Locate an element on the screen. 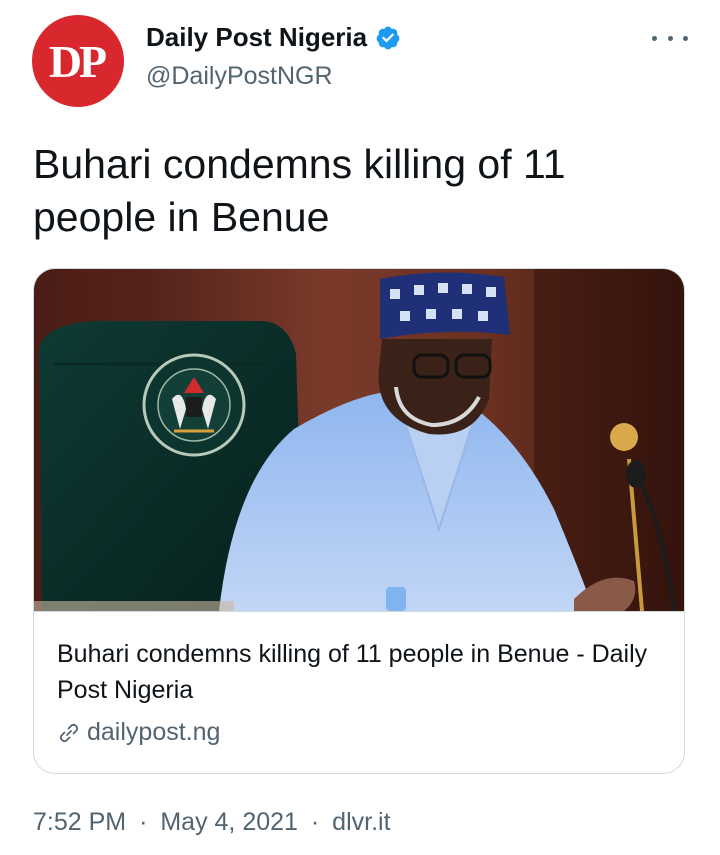 Image resolution: width=720 pixels, height=855 pixels. author-display-name: Daily Post Nigeria is located at coordinates (256, 37).